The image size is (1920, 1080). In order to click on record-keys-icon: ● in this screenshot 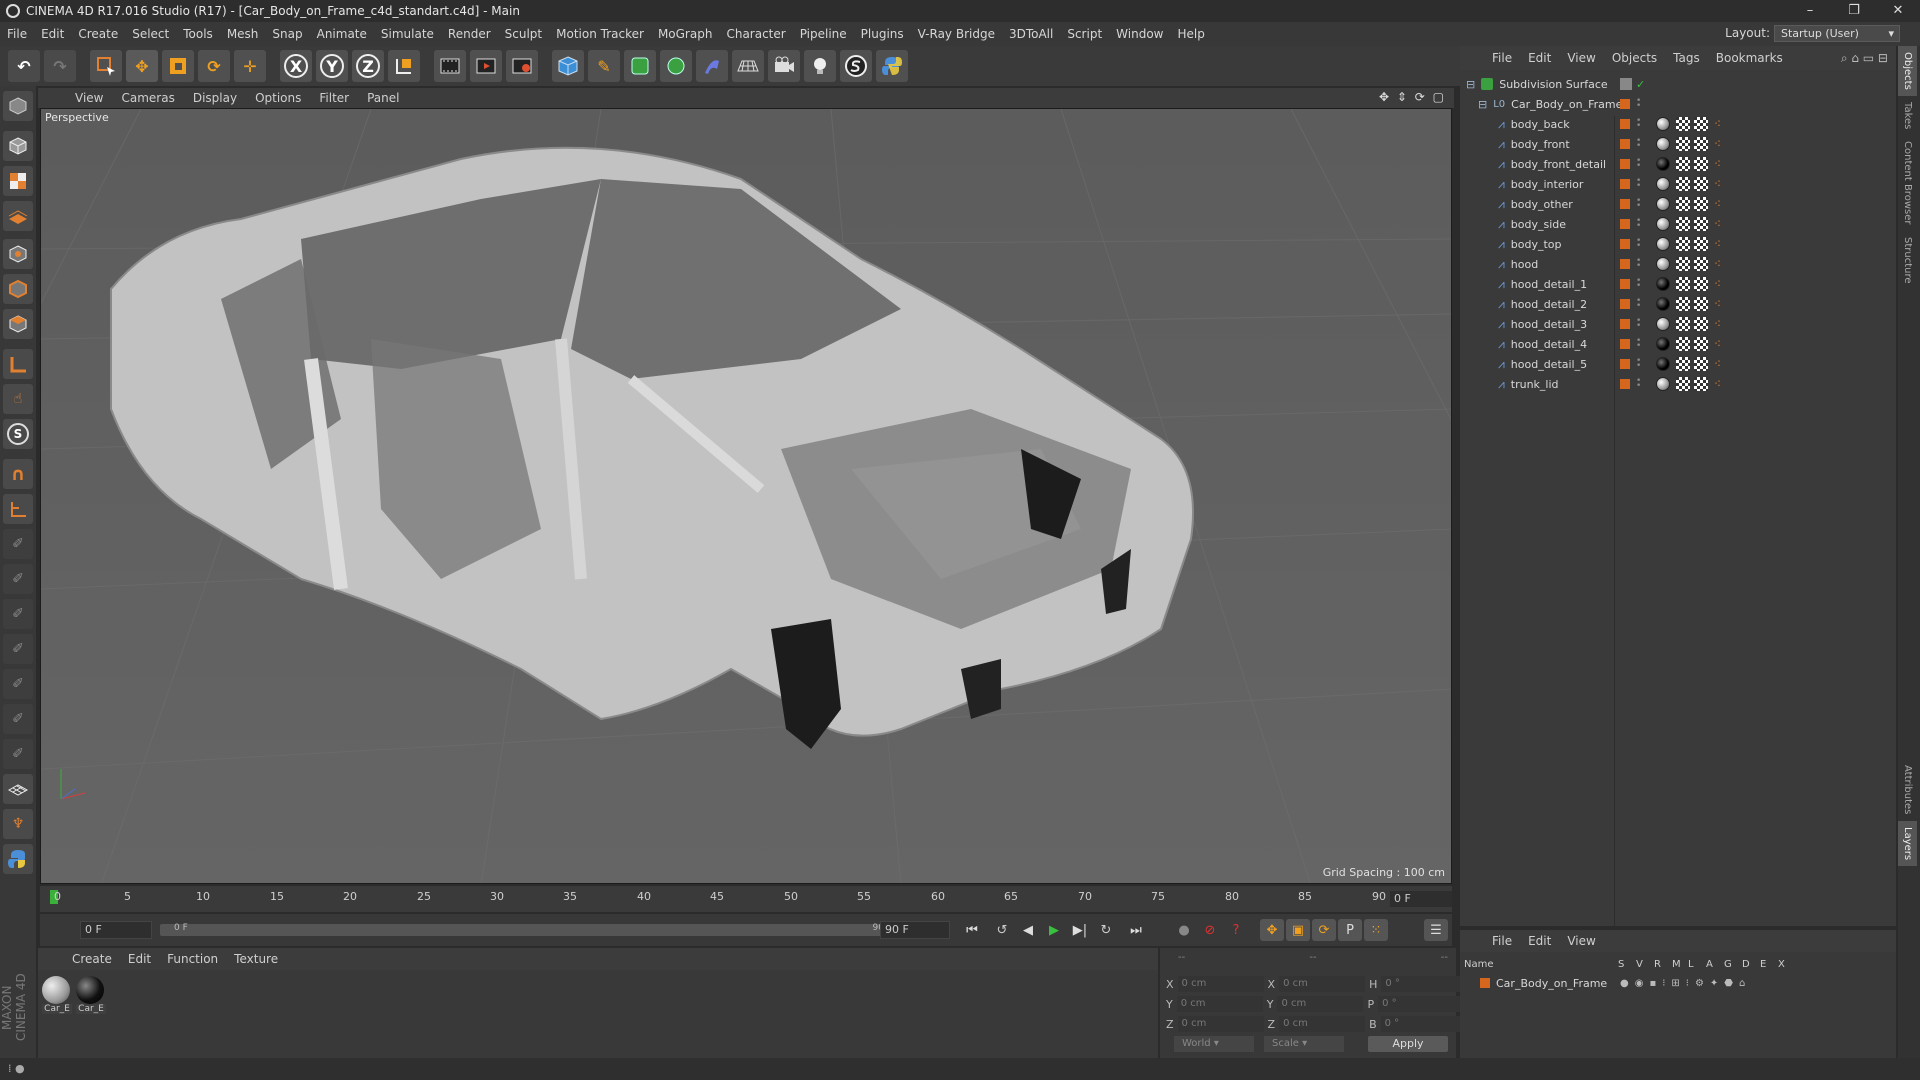, I will do `click(1184, 930)`.